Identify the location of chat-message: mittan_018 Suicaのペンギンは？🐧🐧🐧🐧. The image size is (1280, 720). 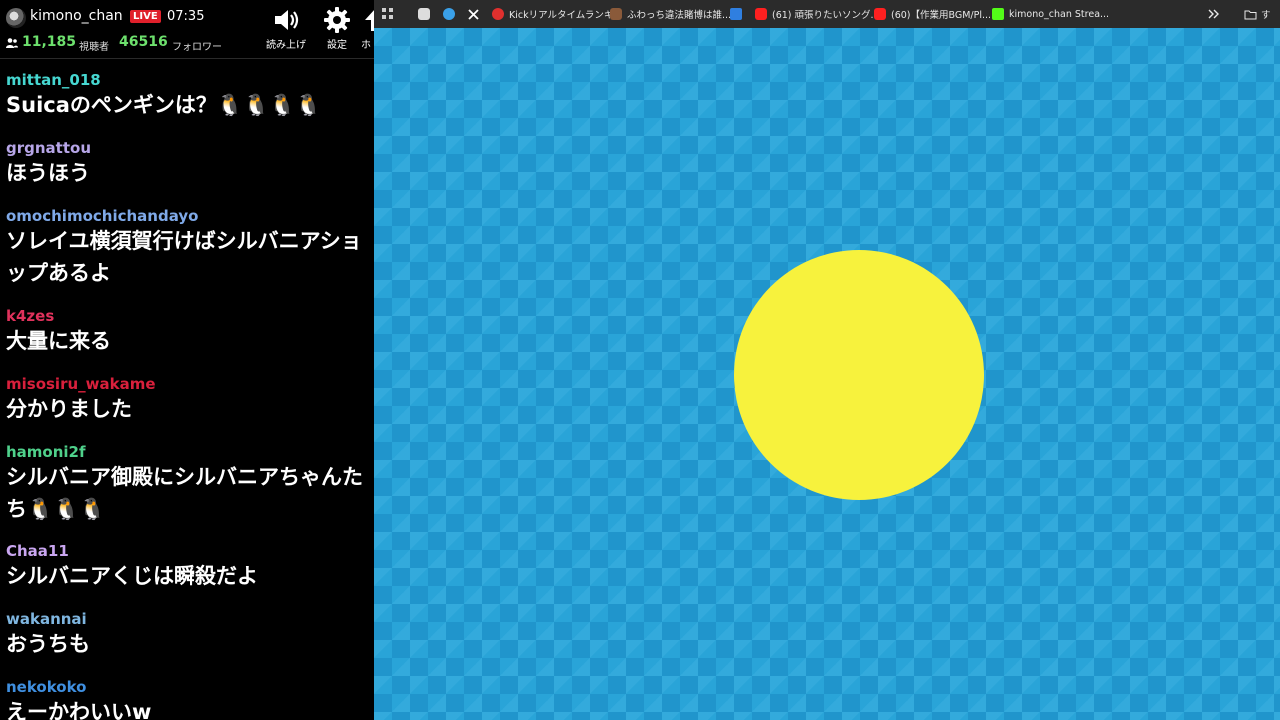
(189, 96).